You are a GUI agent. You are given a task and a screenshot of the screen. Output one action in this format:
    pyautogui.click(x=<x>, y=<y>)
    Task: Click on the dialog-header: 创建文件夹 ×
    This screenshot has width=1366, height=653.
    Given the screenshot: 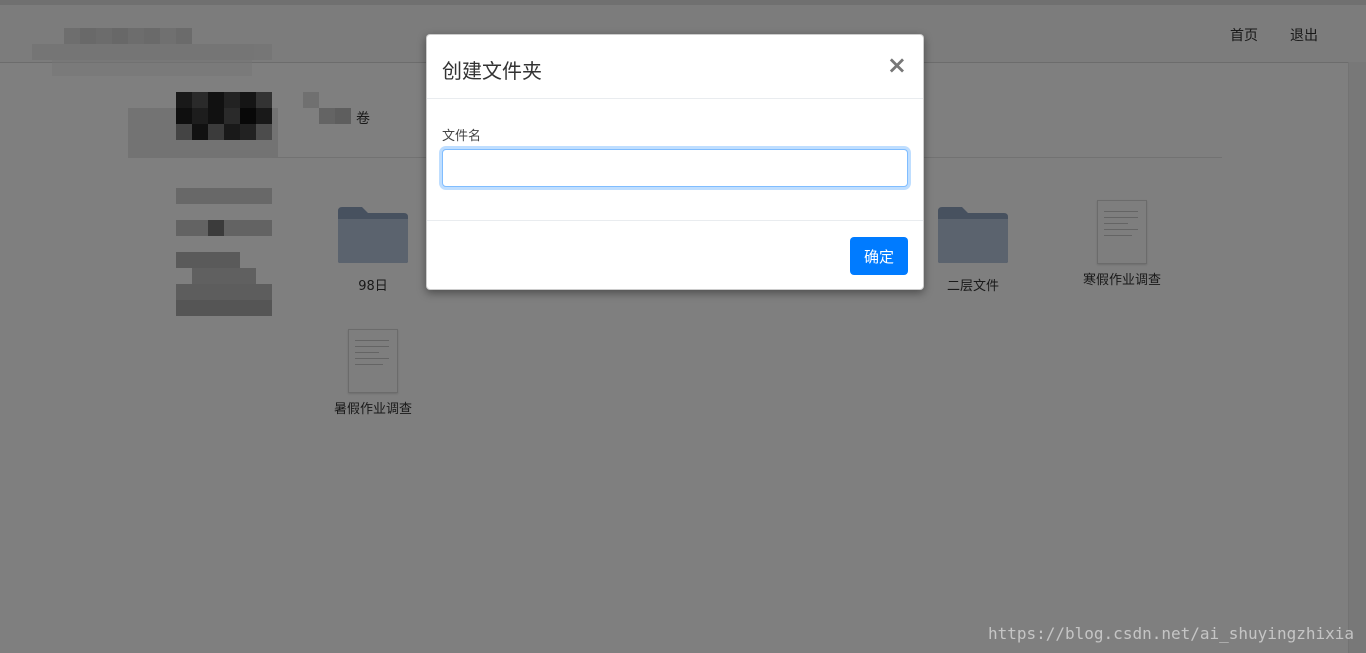 What is the action you would take?
    pyautogui.click(x=675, y=67)
    